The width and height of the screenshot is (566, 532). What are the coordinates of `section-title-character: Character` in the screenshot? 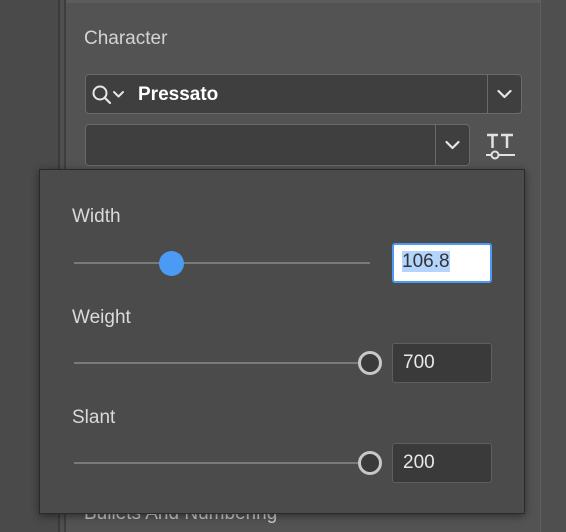 It's located at (126, 38).